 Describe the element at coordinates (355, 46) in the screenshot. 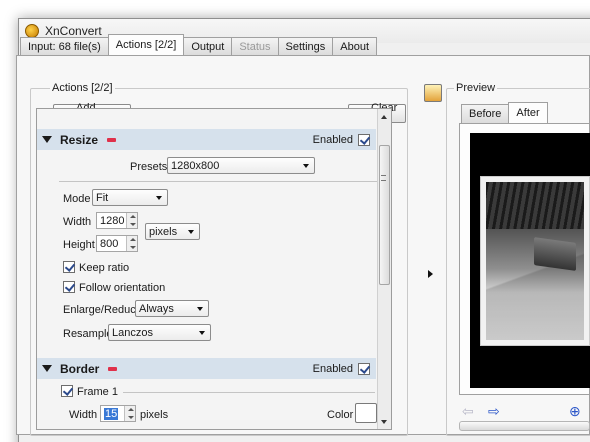

I see `tab-about: About` at that location.